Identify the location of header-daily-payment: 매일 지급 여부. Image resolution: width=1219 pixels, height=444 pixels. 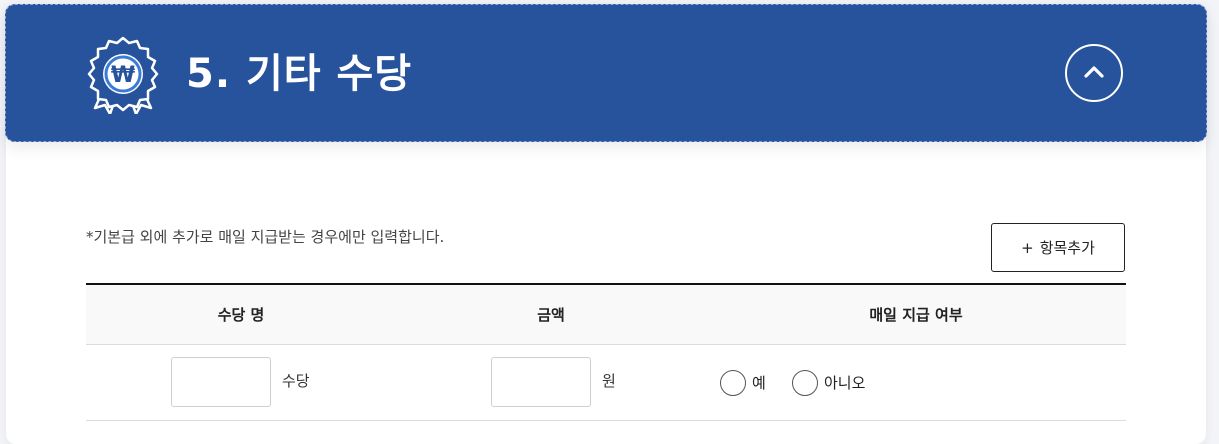
(916, 315).